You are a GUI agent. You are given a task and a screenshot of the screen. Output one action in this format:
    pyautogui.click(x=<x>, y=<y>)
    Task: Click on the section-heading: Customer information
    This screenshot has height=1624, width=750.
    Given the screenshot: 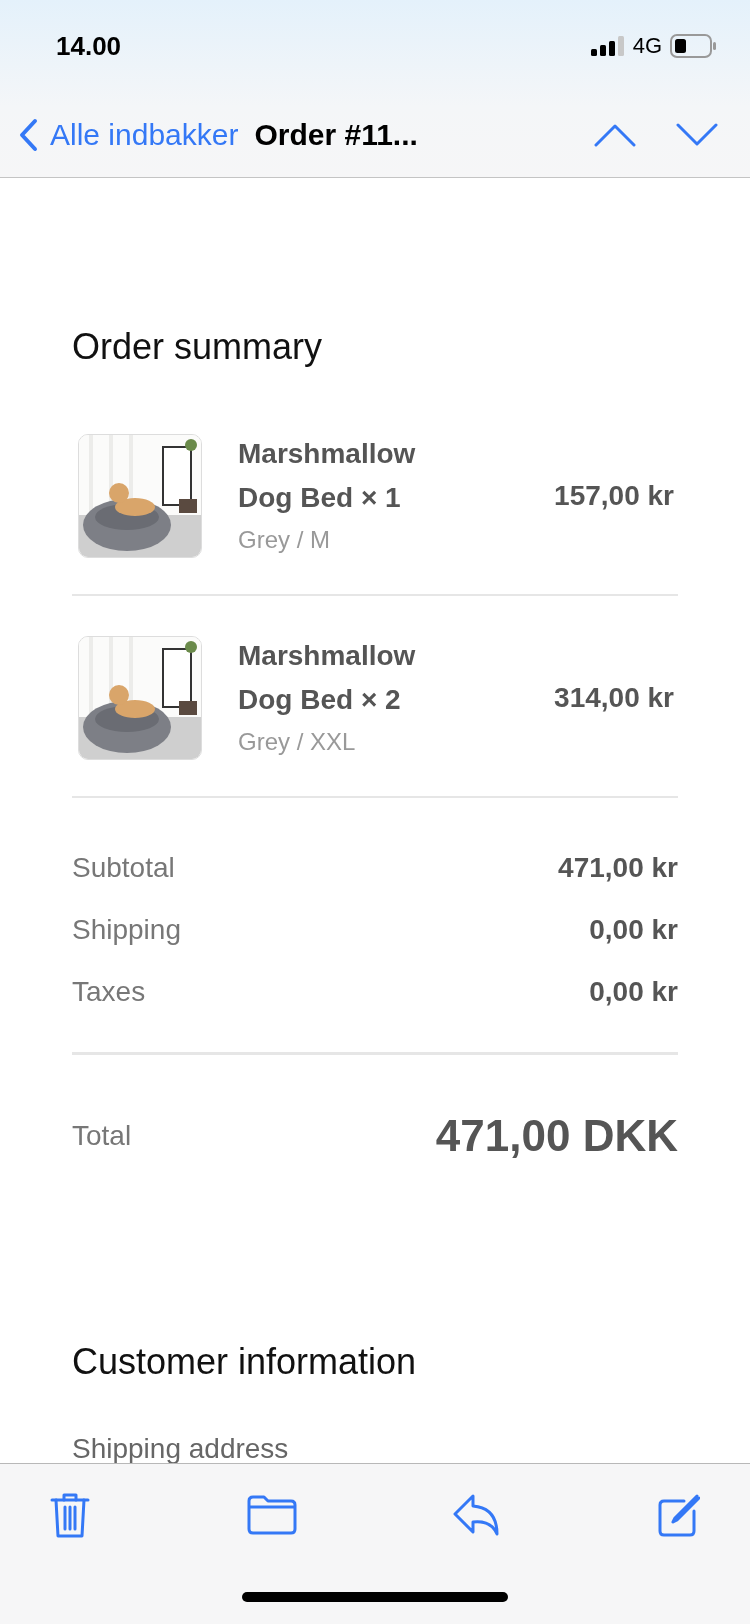 What is the action you would take?
    pyautogui.click(x=245, y=1362)
    